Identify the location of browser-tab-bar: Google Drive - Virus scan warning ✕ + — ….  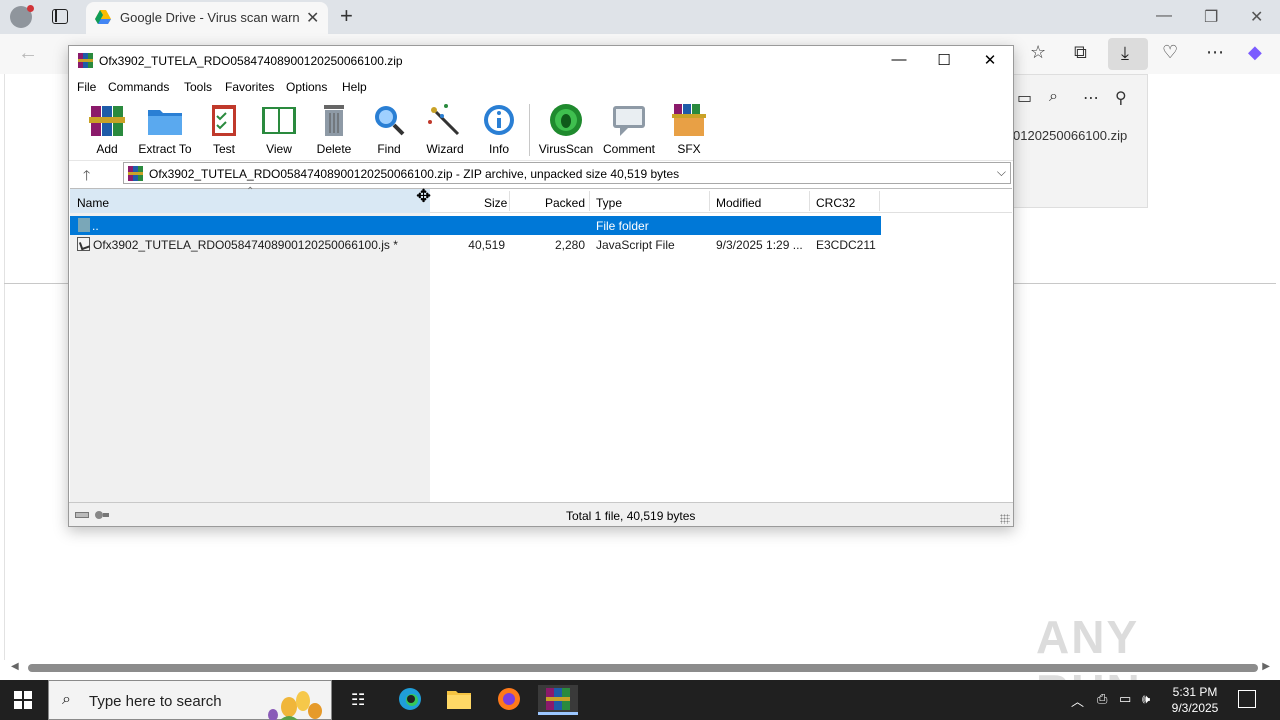
(640, 17).